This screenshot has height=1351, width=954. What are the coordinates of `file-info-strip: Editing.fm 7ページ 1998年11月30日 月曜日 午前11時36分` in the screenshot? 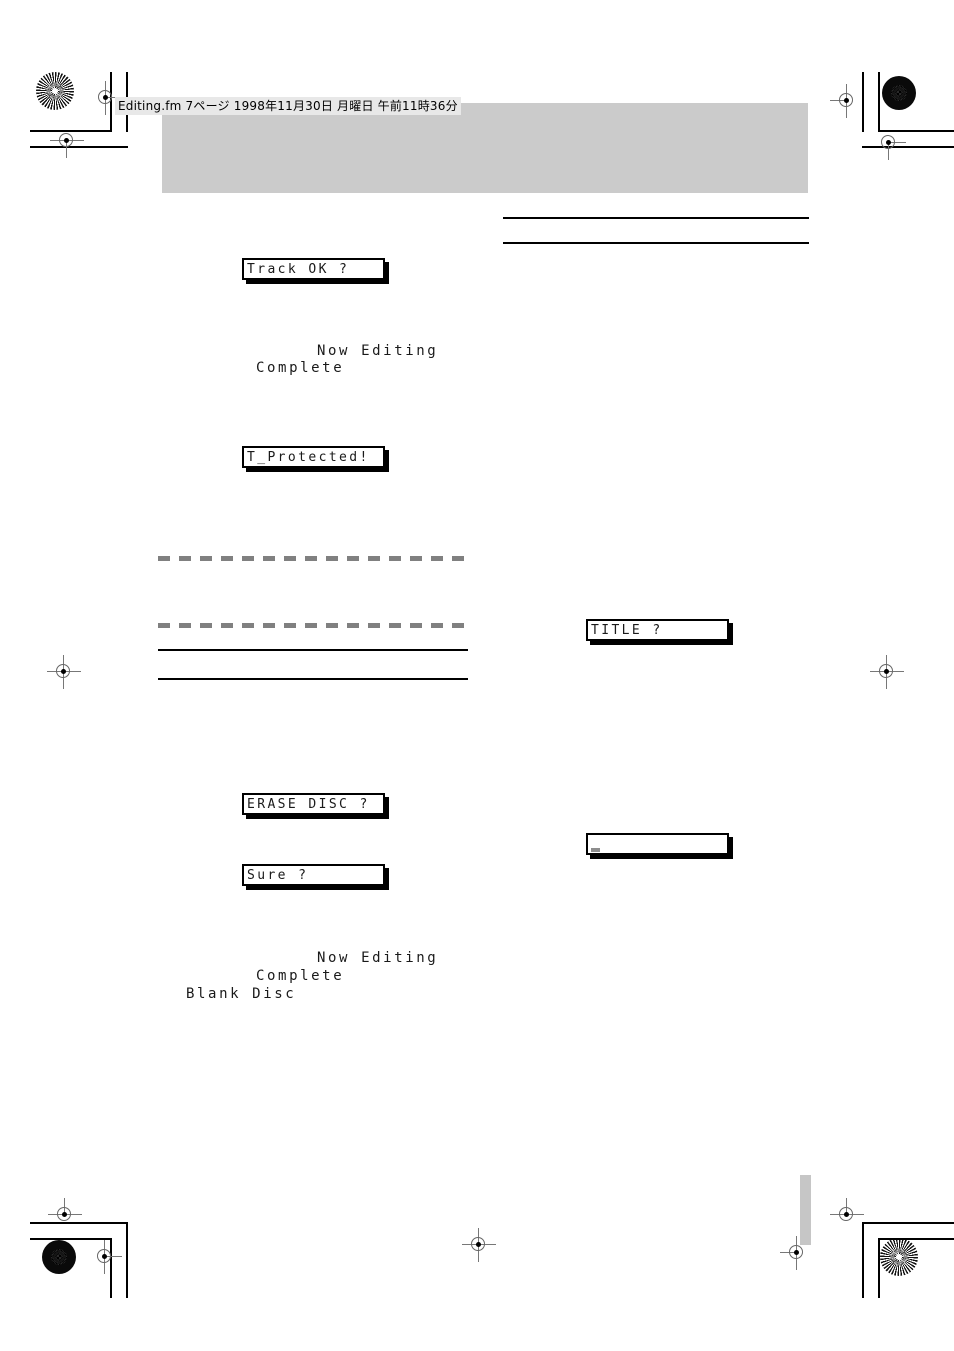 It's located at (288, 106).